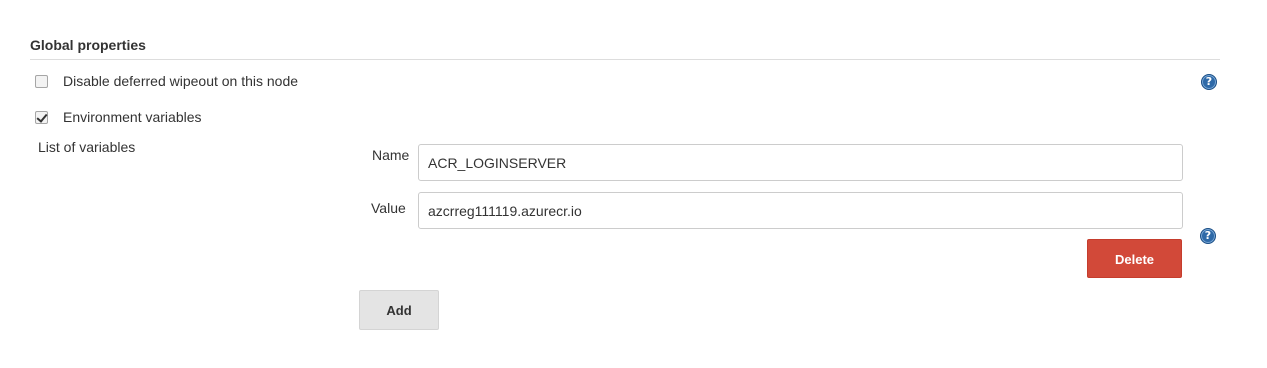  I want to click on value-label: Value, so click(388, 208).